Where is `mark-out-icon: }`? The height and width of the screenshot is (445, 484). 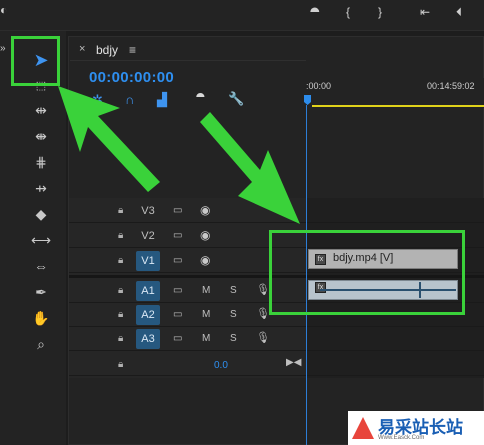
mark-out-icon: } is located at coordinates (380, 12).